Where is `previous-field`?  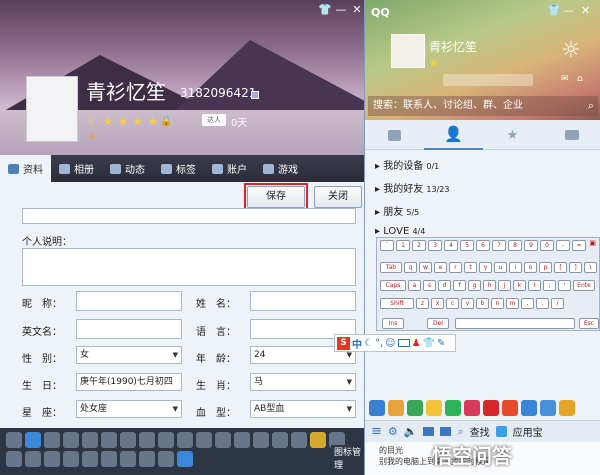 previous-field is located at coordinates (189, 216).